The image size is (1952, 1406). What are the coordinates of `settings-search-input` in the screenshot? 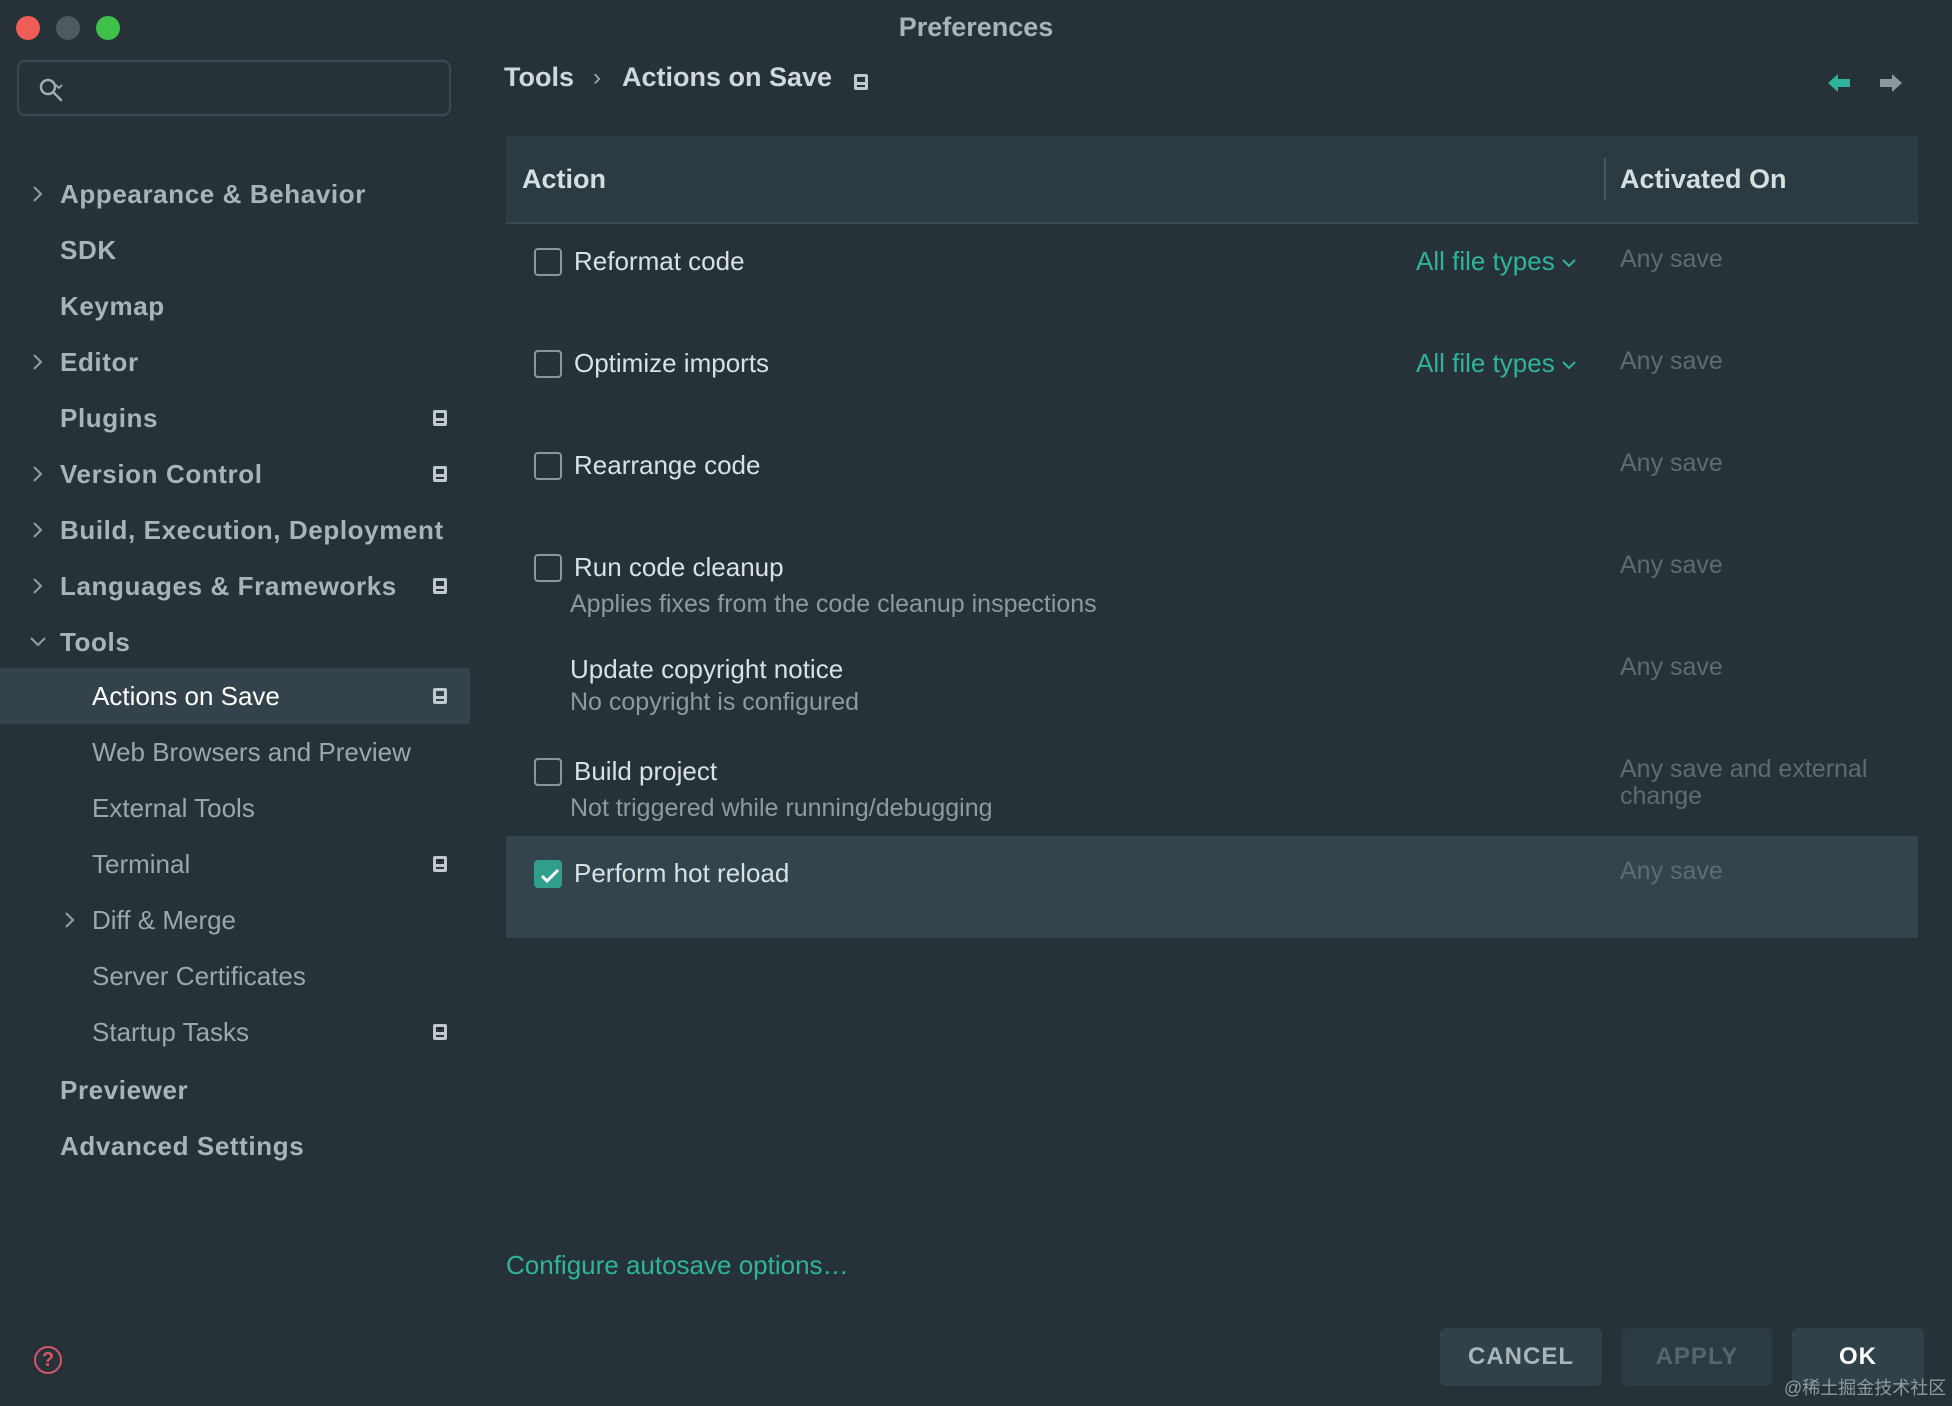 It's located at (234, 88).